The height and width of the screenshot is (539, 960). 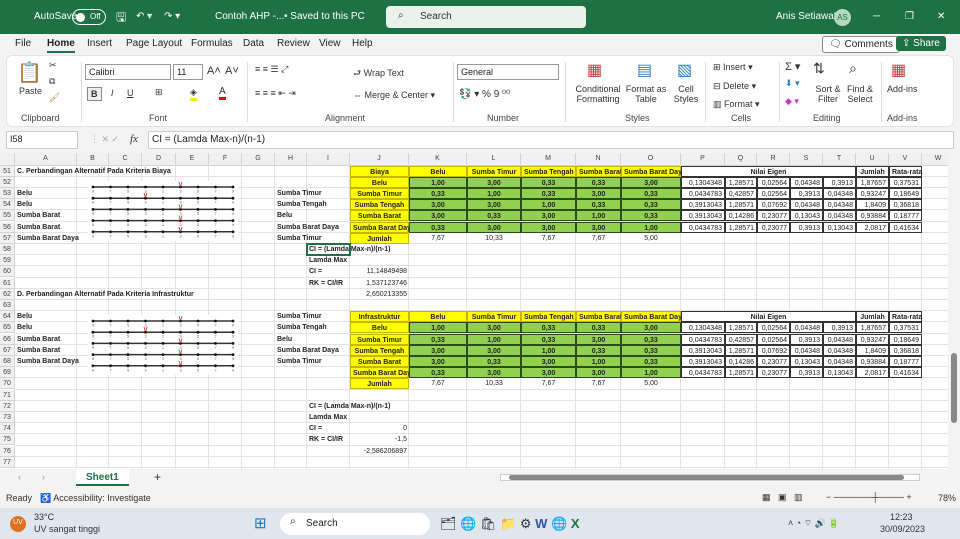 I want to click on font-name-select: Calibri, so click(x=128, y=72).